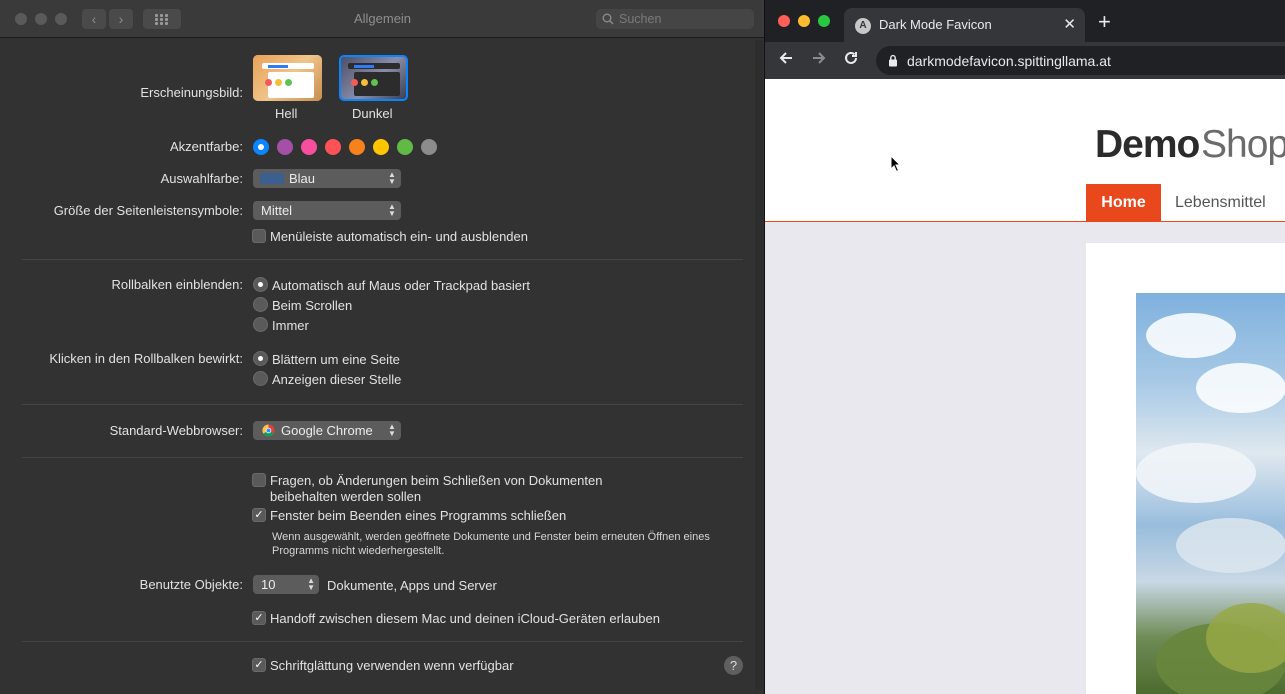 The image size is (1285, 694). Describe the element at coordinates (392, 665) in the screenshot. I see `font-smoothing-label: Schriftglättung verwenden wenn verfügbar` at that location.